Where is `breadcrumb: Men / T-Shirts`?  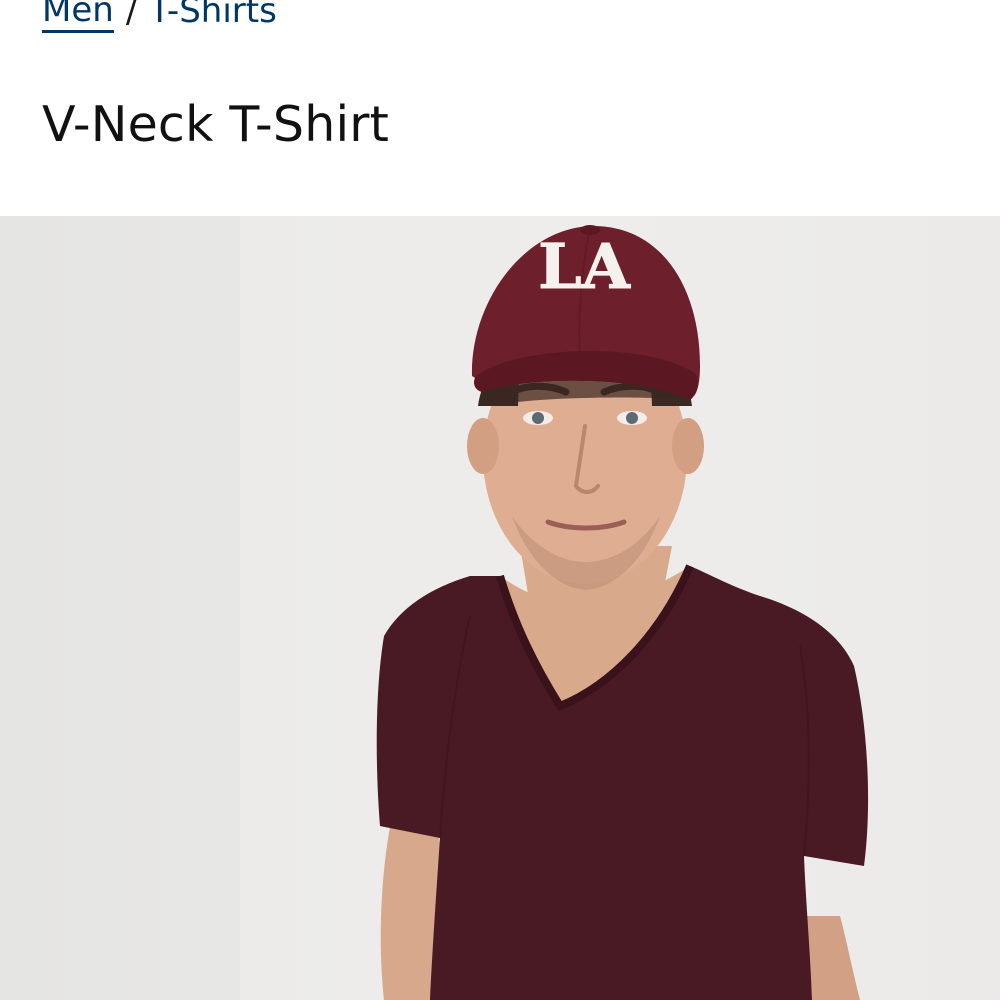 breadcrumb: Men / T-Shirts is located at coordinates (159, 17).